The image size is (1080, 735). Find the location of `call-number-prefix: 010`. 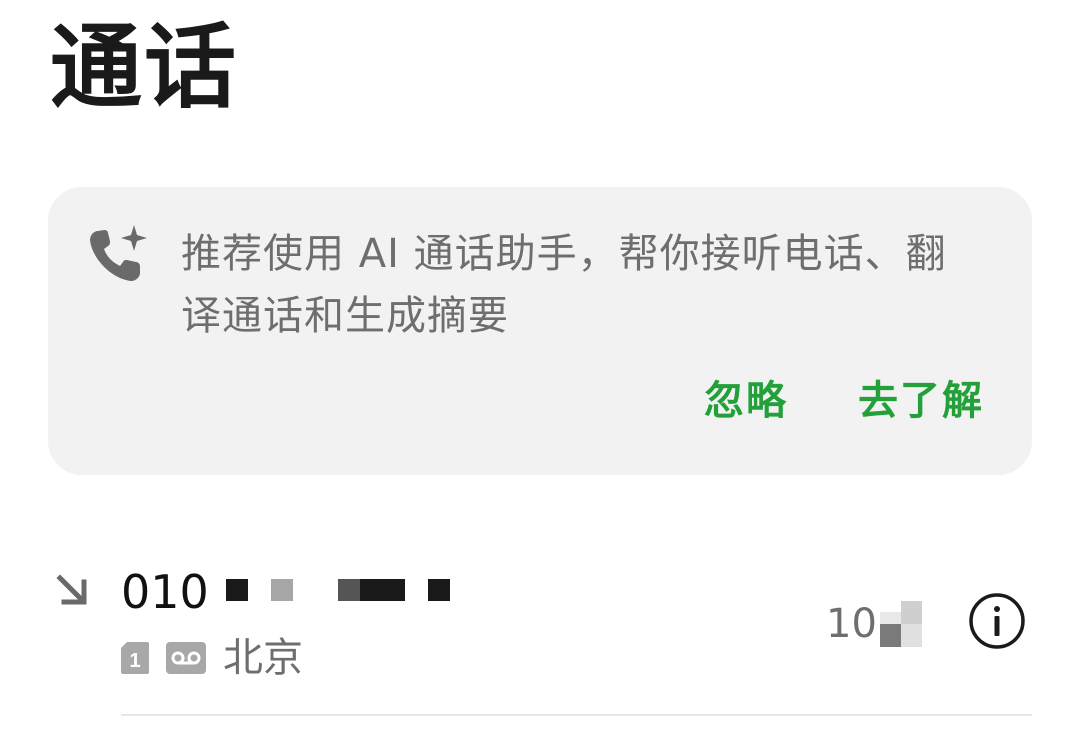

call-number-prefix: 010 is located at coordinates (165, 592).